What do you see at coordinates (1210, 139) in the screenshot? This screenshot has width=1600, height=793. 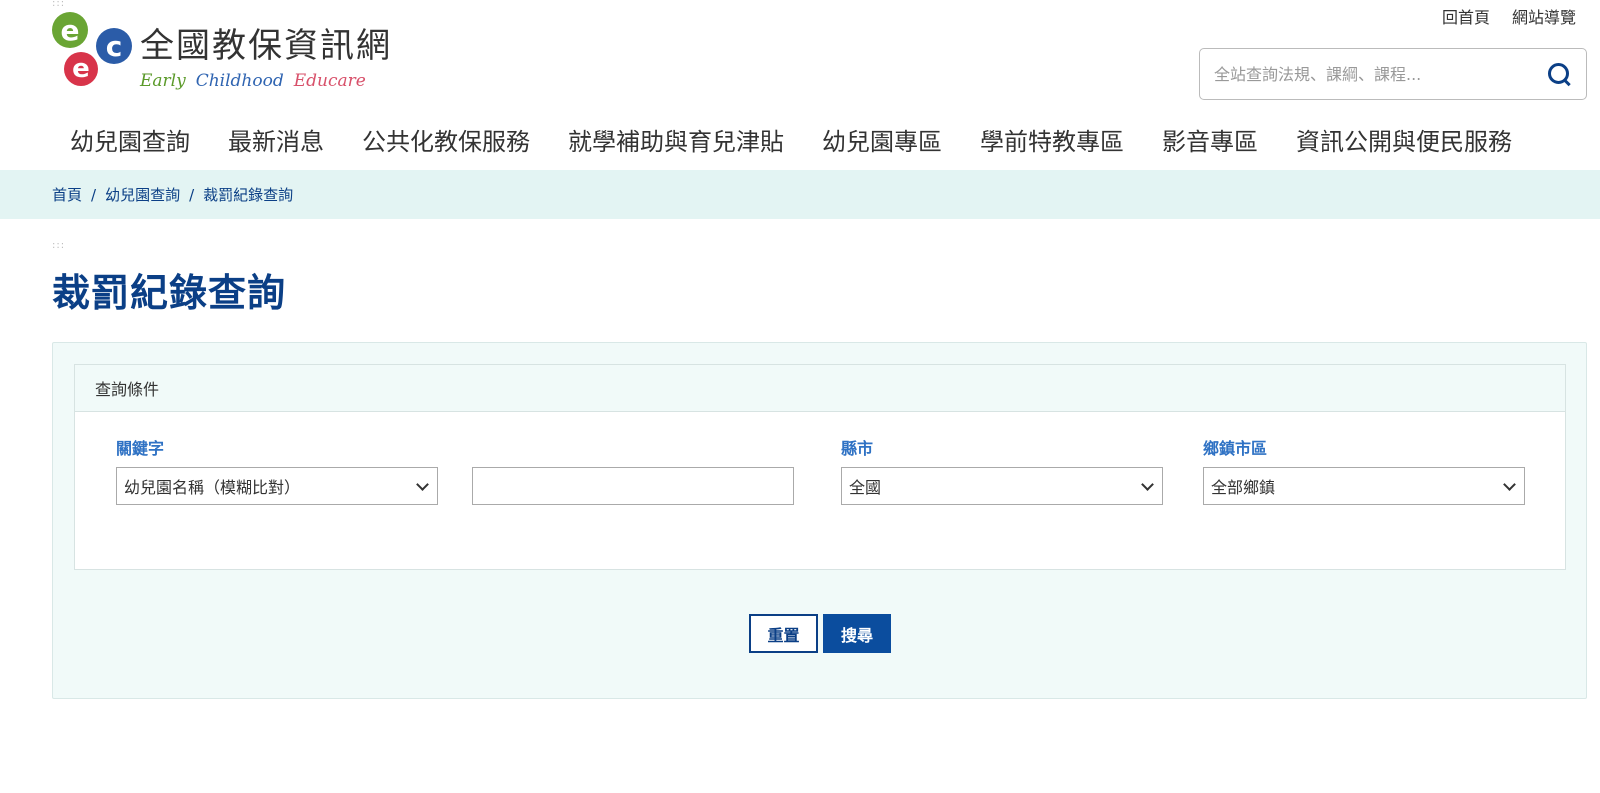 I see `nav-item-media: 影音專區` at bounding box center [1210, 139].